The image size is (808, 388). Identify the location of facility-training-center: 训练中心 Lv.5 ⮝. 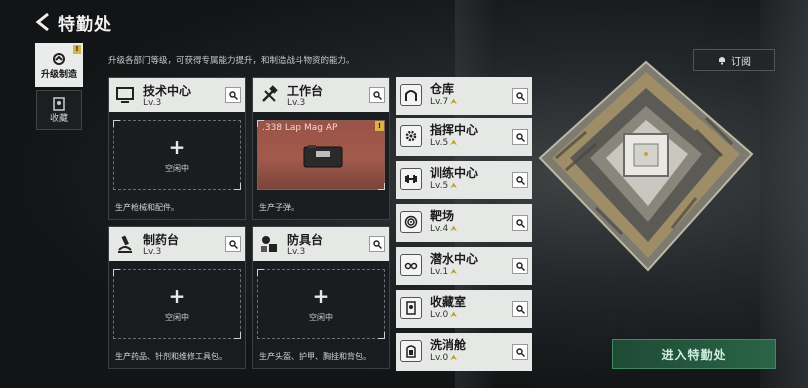
(464, 180).